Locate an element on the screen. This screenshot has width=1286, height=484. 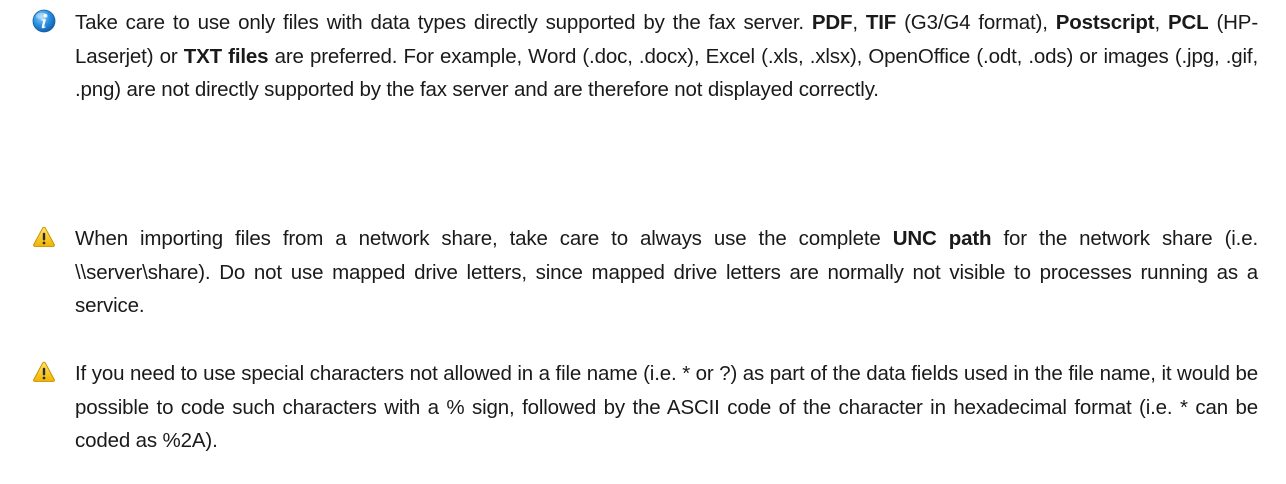
bold-term: PCL is located at coordinates (1188, 22).